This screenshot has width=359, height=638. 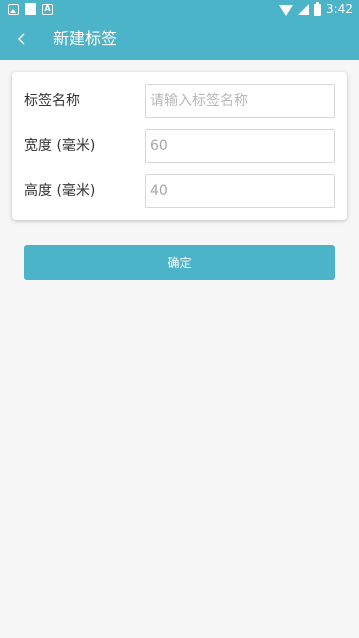 I want to click on chevron-left-icon, so click(x=21, y=39).